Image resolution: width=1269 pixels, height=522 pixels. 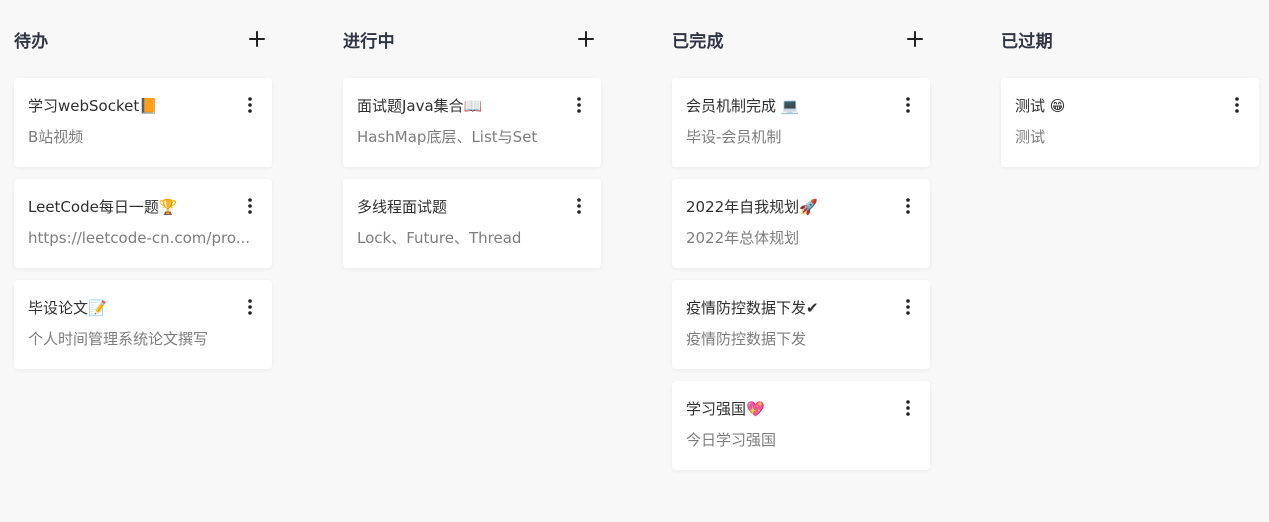 I want to click on column-title: 已完成, so click(x=698, y=41).